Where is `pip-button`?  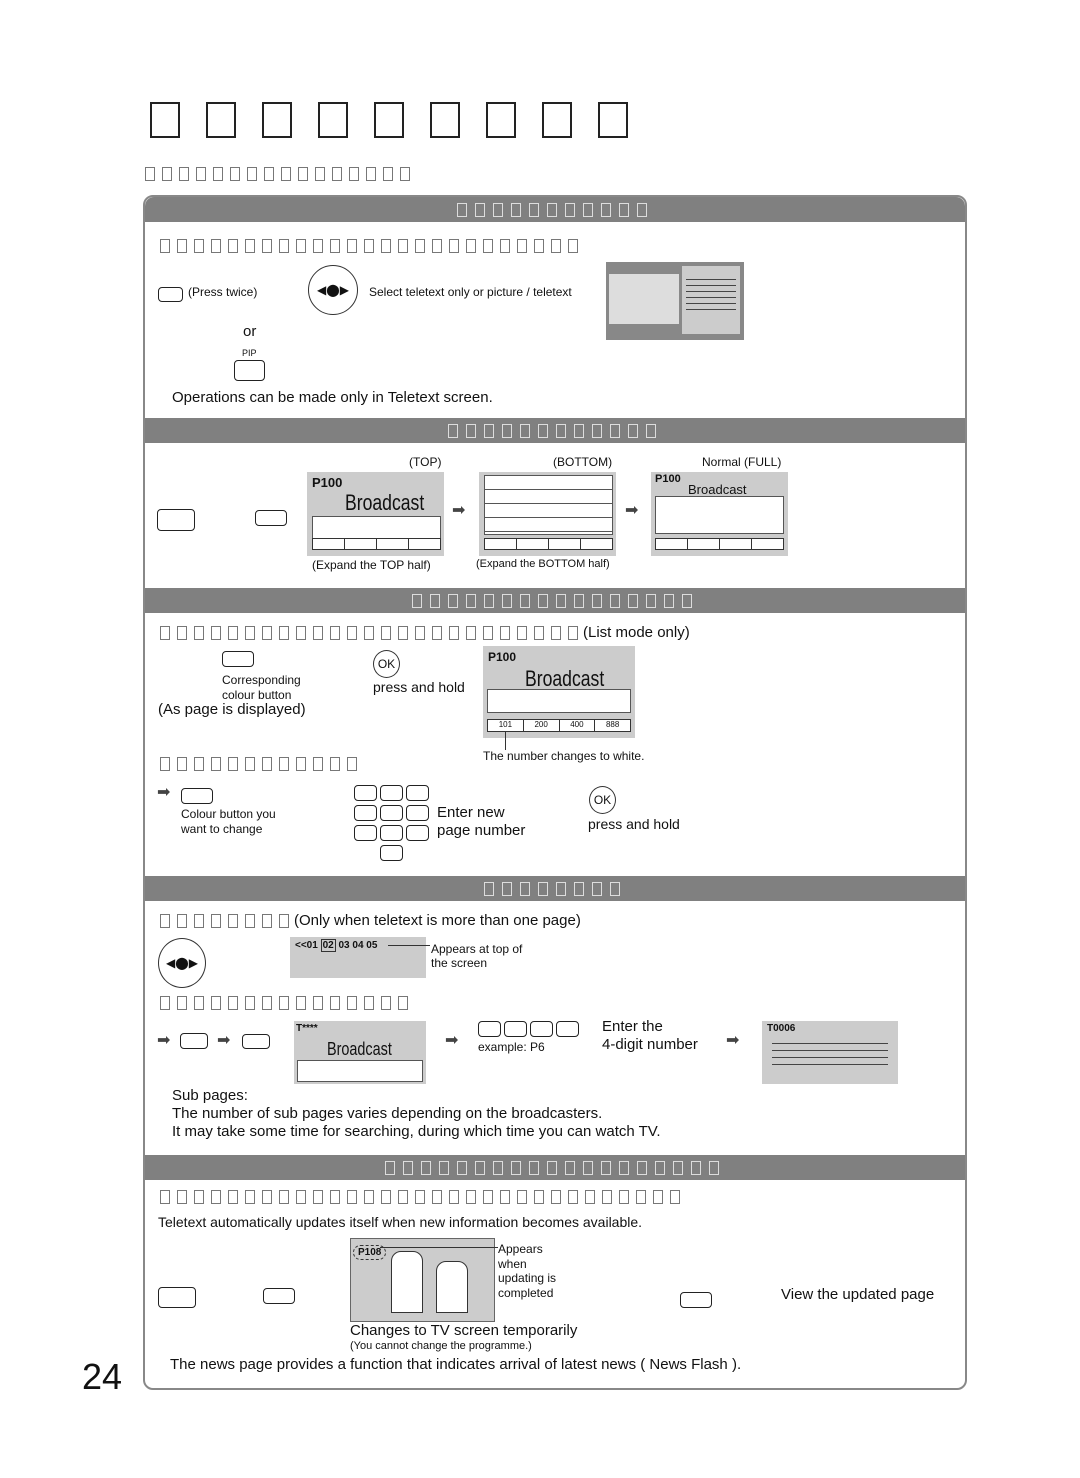
pip-button is located at coordinates (249, 370).